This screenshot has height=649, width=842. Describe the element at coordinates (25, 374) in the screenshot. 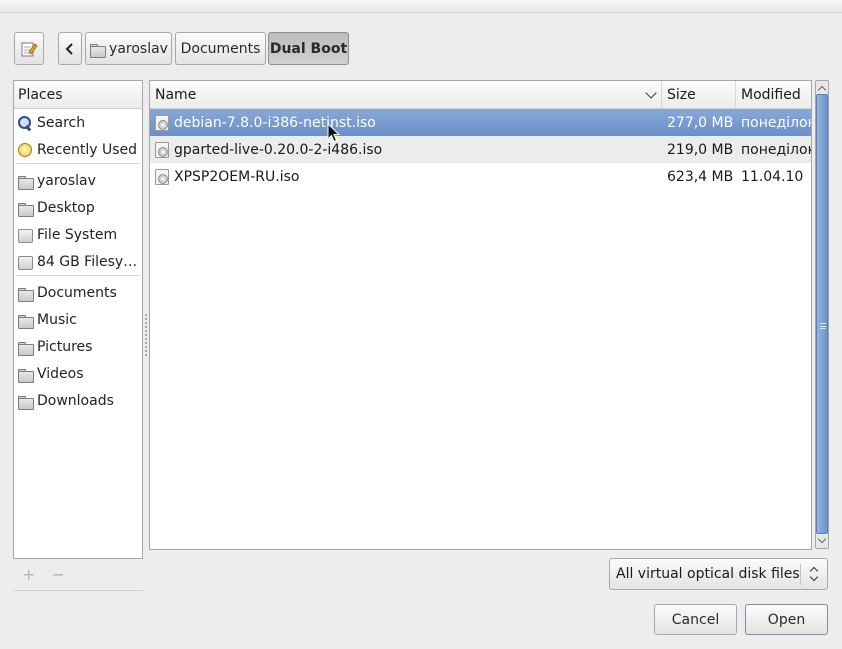

I see `videos-folder-icon` at that location.